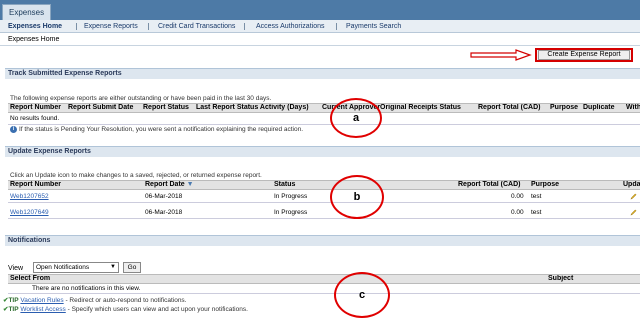  Describe the element at coordinates (35, 26) in the screenshot. I see `nav-expenses-home: Expenses Home` at that location.